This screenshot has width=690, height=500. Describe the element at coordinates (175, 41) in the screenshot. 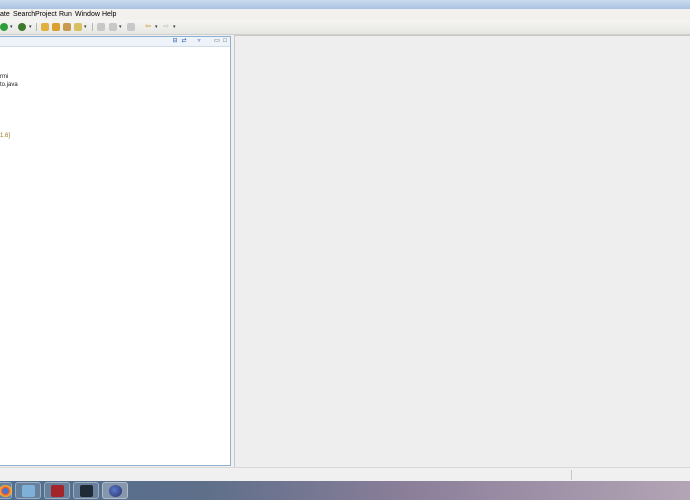

I see `collapse-all-icon: ⊟` at that location.